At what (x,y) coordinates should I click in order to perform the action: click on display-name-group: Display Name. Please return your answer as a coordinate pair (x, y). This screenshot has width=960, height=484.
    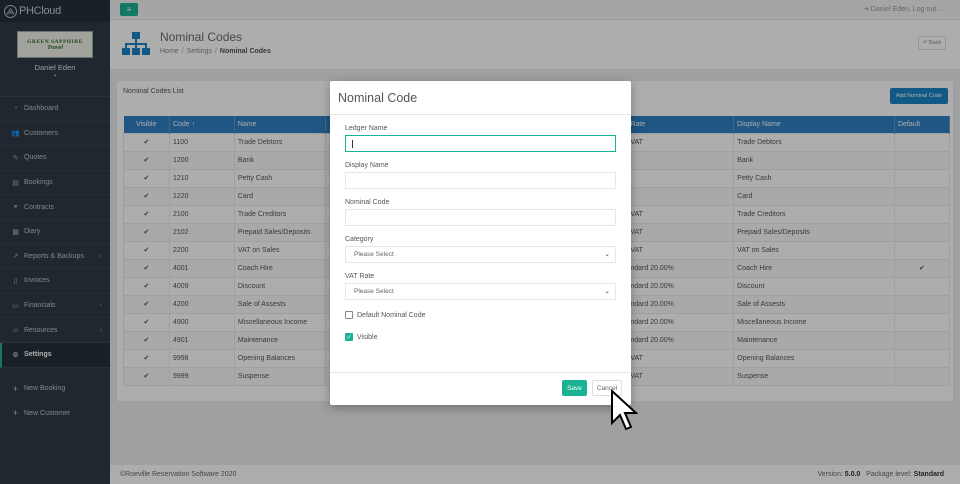
    Looking at the image, I should click on (480, 175).